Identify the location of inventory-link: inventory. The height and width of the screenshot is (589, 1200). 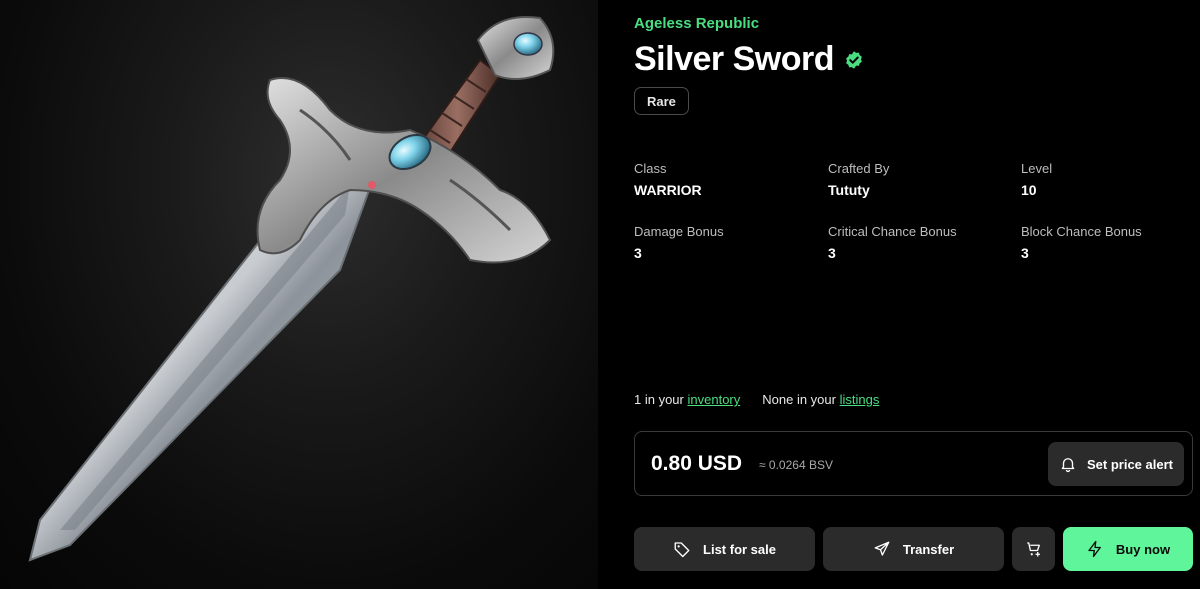
(714, 399).